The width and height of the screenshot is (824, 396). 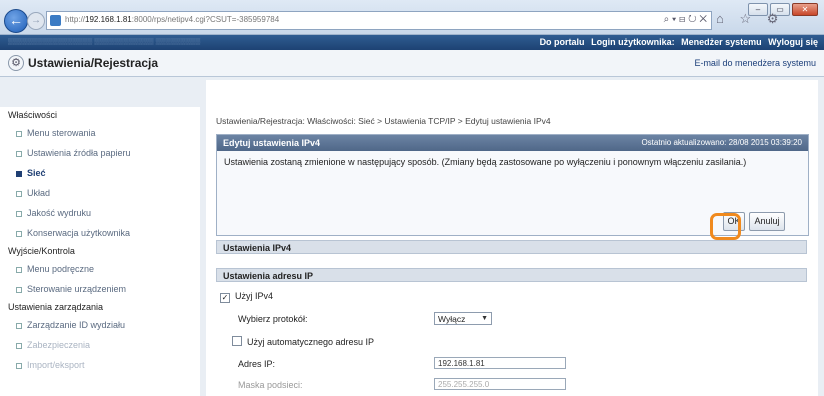 I want to click on sidebar-item-print-quality: Jakość wydruku, so click(x=100, y=213).